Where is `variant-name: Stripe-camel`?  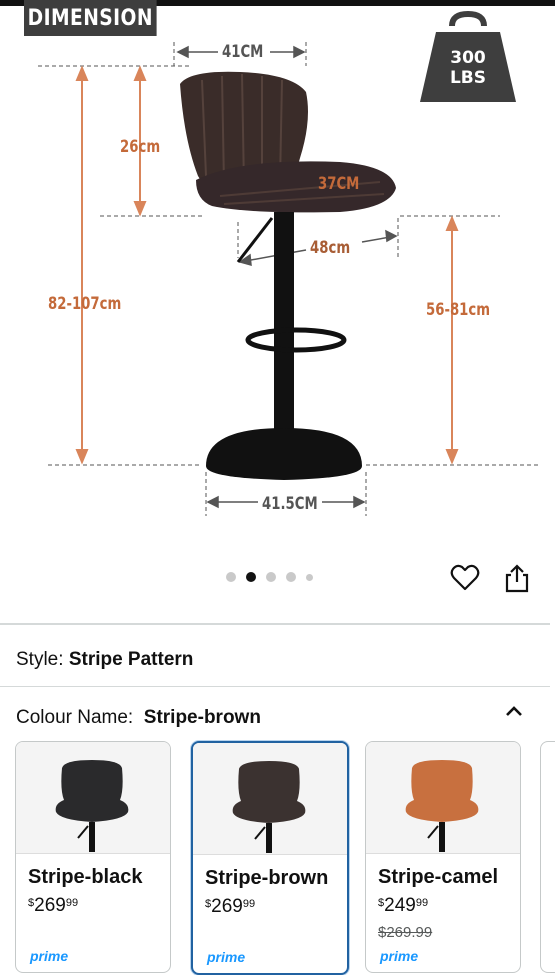 variant-name: Stripe-camel is located at coordinates (438, 877).